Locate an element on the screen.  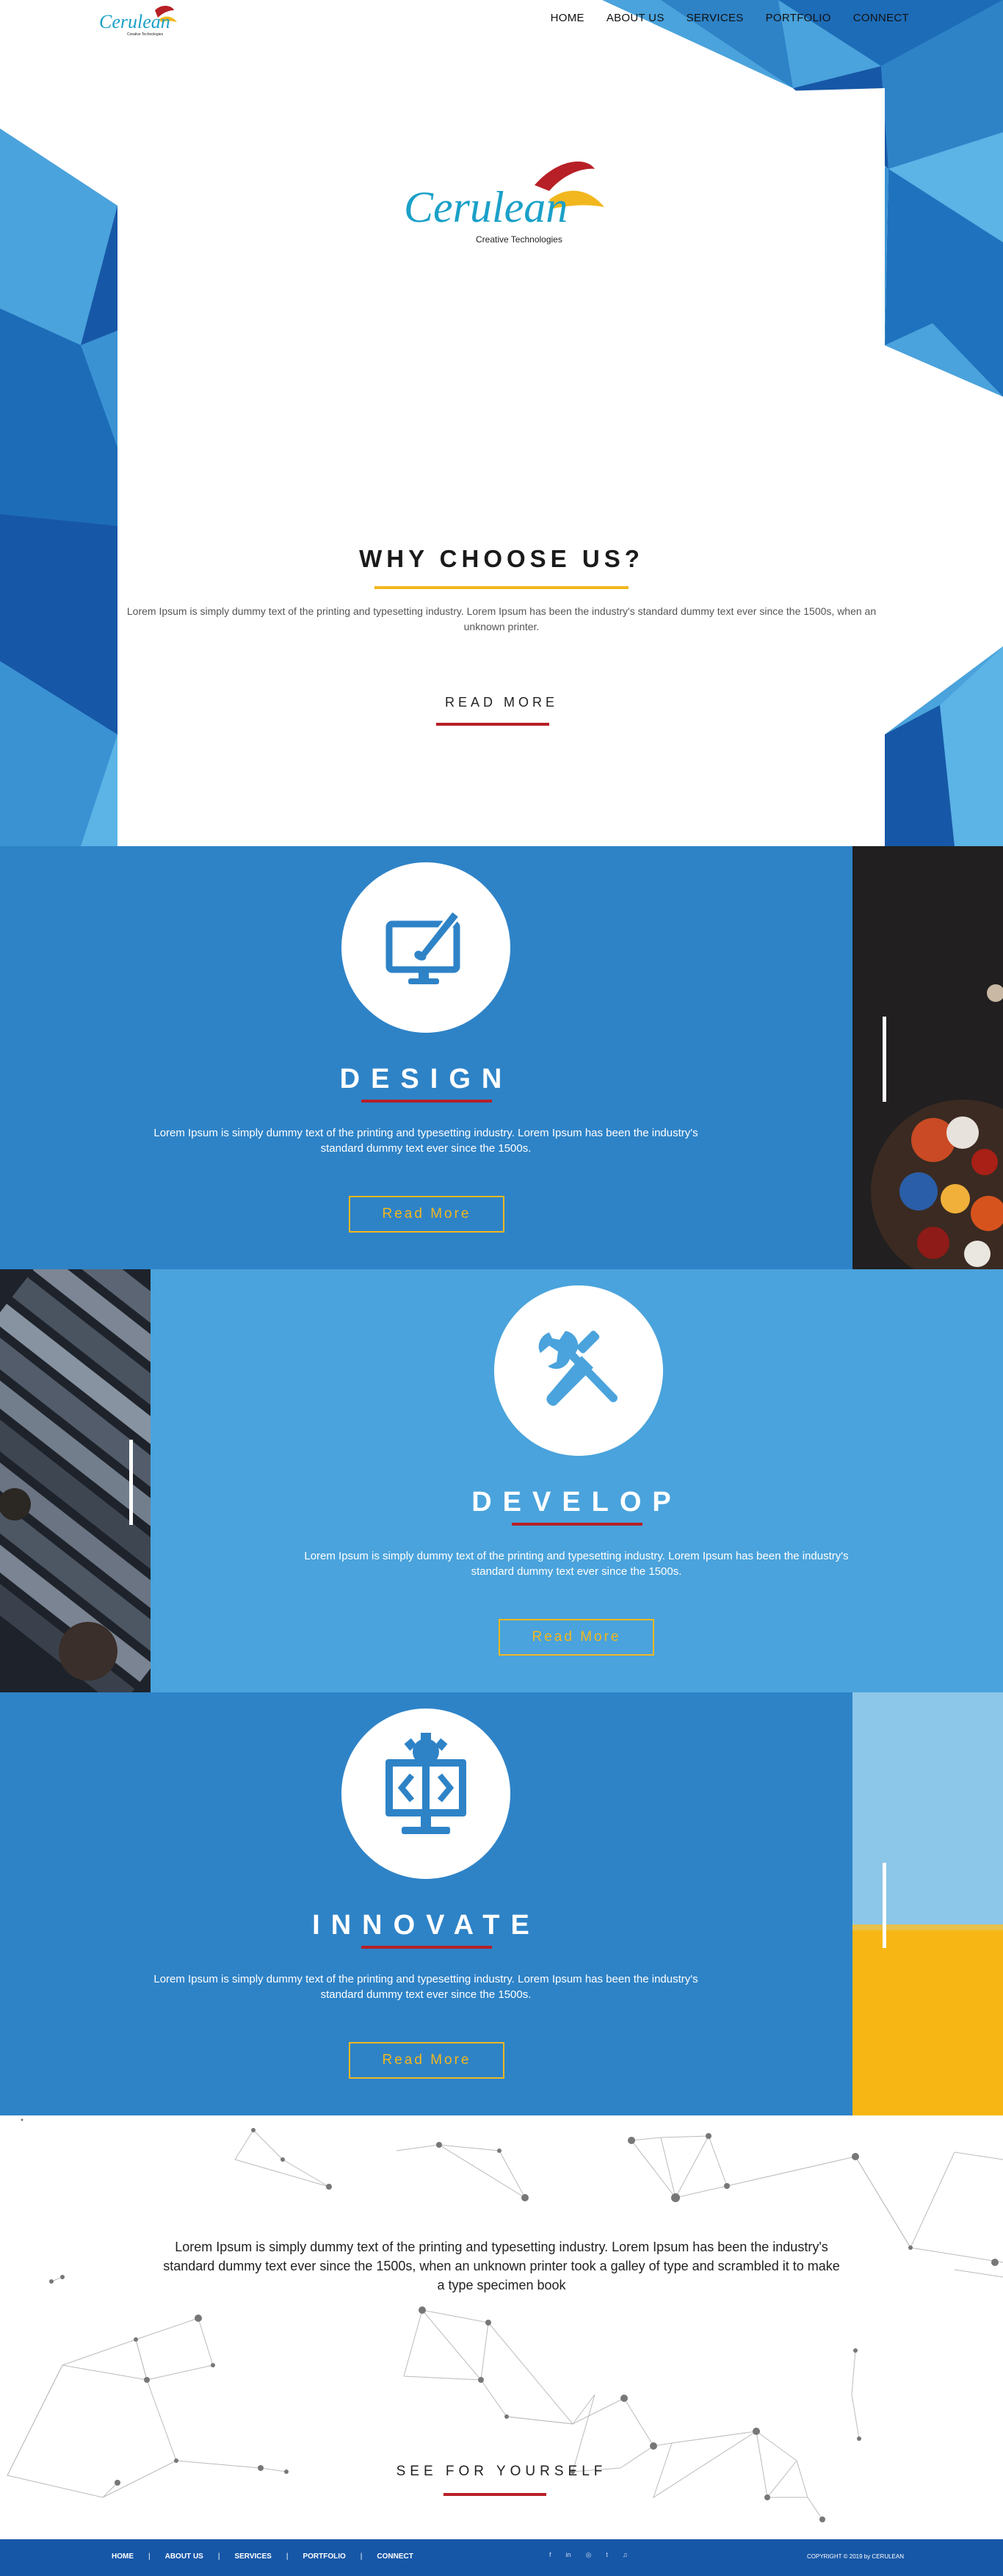
footer-connect: CONNECT is located at coordinates (395, 2556).